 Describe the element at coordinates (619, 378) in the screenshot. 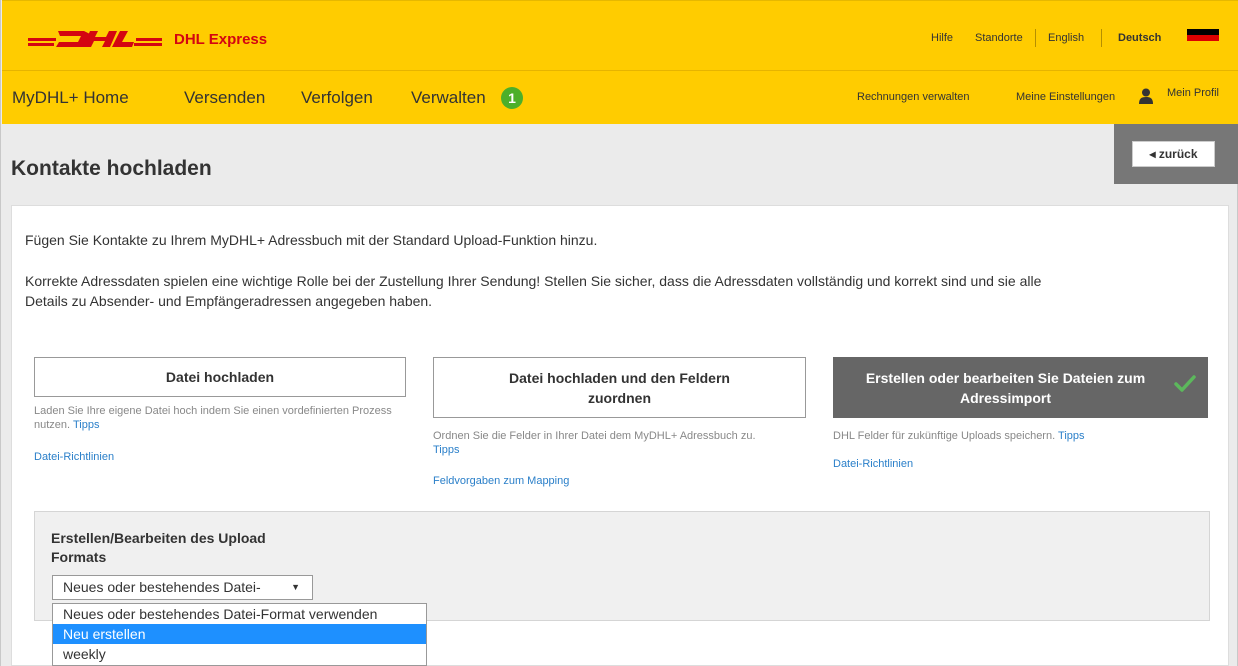

I see `upload-map-label-1: Datei hochladen und den Feldern` at that location.